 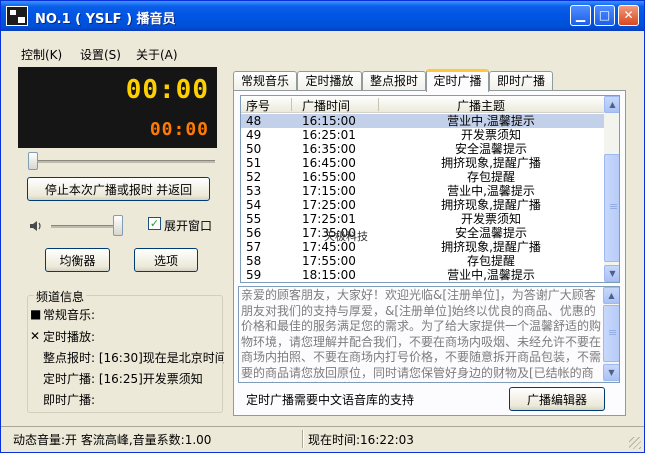 What do you see at coordinates (258, 105) in the screenshot?
I see `column-header-no: 序号` at bounding box center [258, 105].